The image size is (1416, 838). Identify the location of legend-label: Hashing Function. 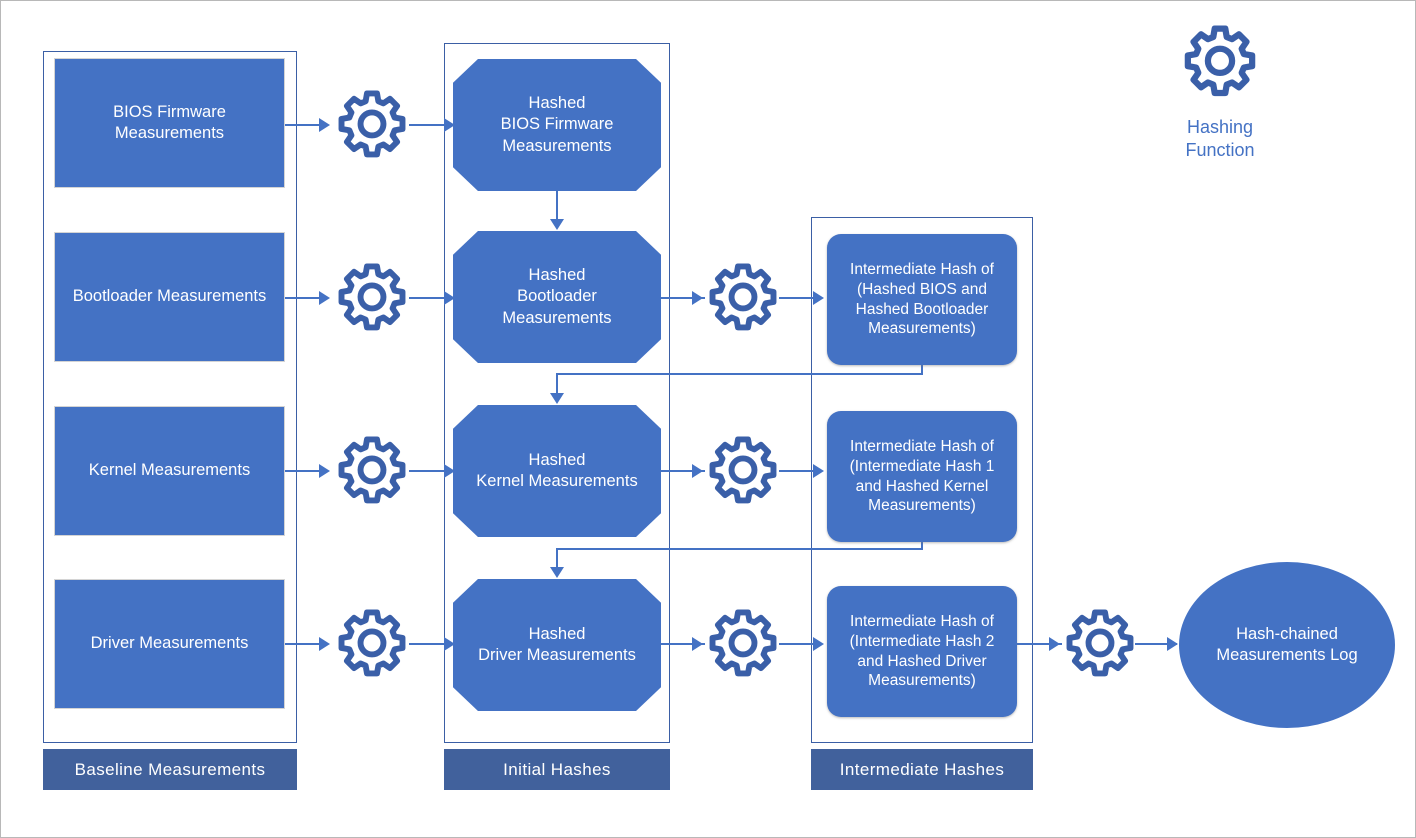
(1220, 139).